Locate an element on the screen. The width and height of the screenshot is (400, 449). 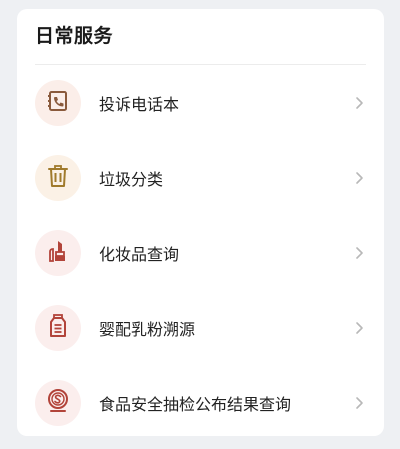
service-item-cosmetics-query: 化妆品查询 is located at coordinates (200, 252).